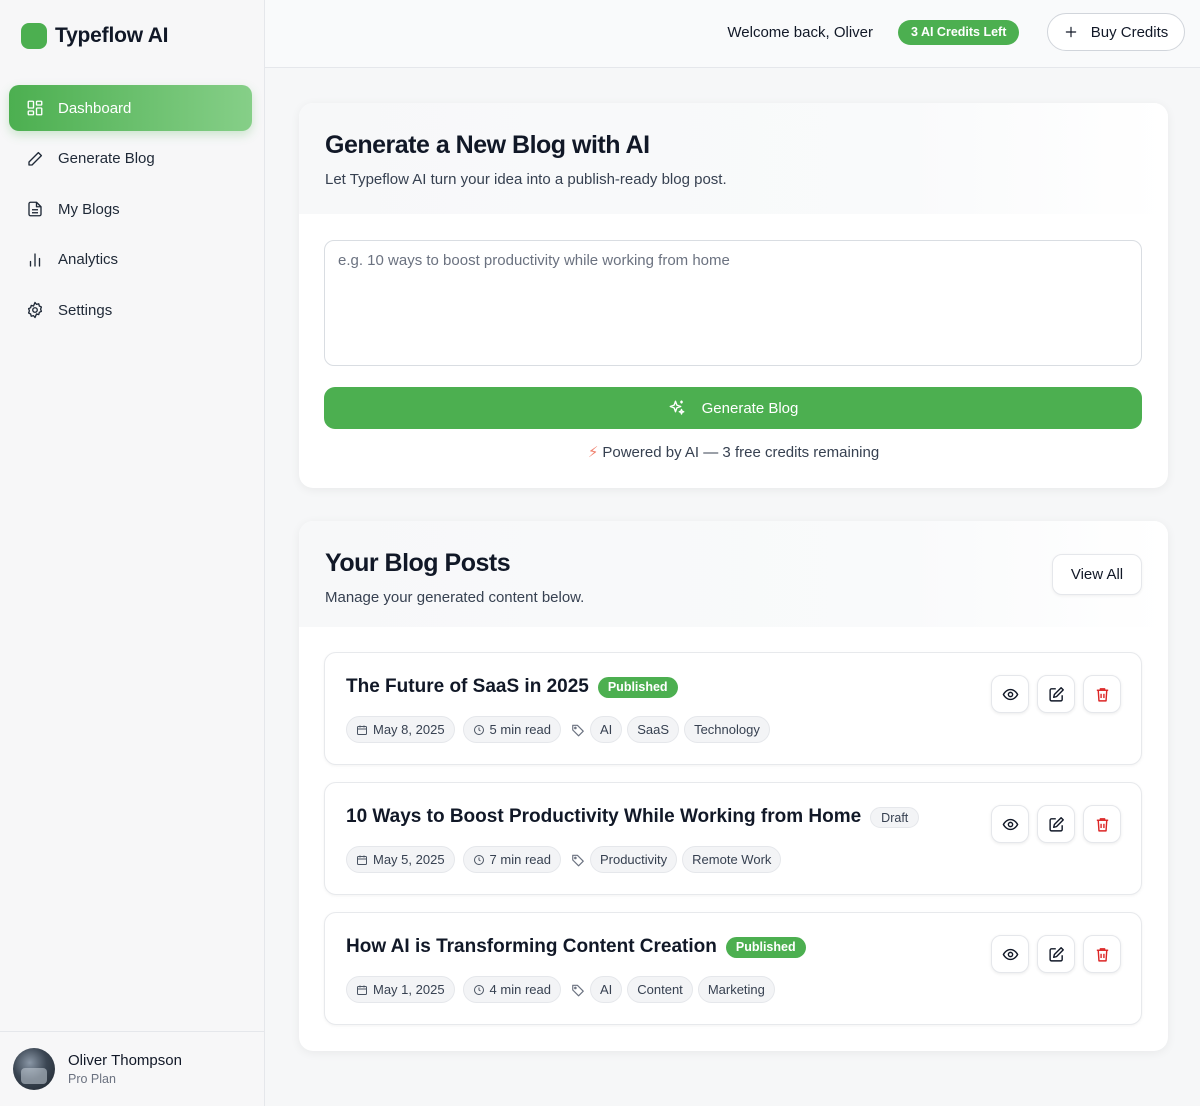 This screenshot has width=1200, height=1106. What do you see at coordinates (1129, 32) in the screenshot?
I see `buy-credits-label: Buy Credits` at bounding box center [1129, 32].